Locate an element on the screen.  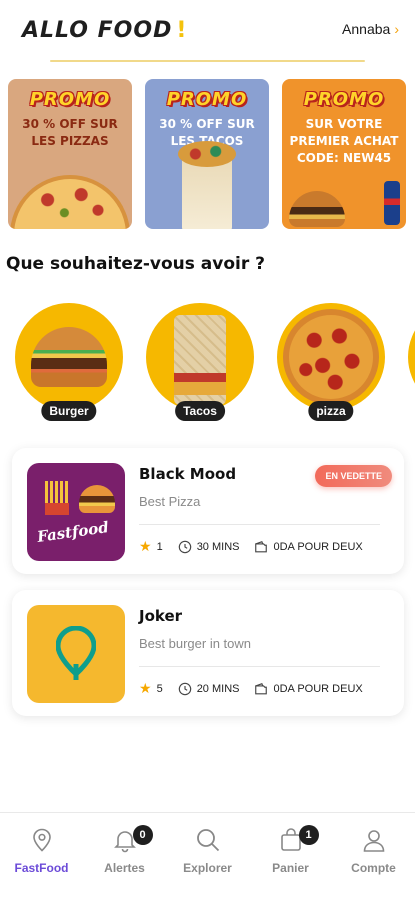
nav-label: Panier is located at coordinates (290, 868).